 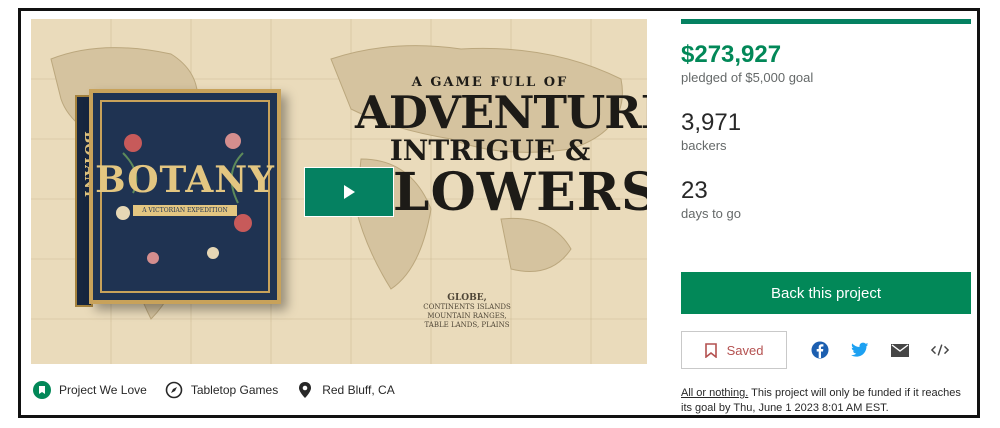 I want to click on map-caption-title: GLOBE,, so click(x=467, y=298).